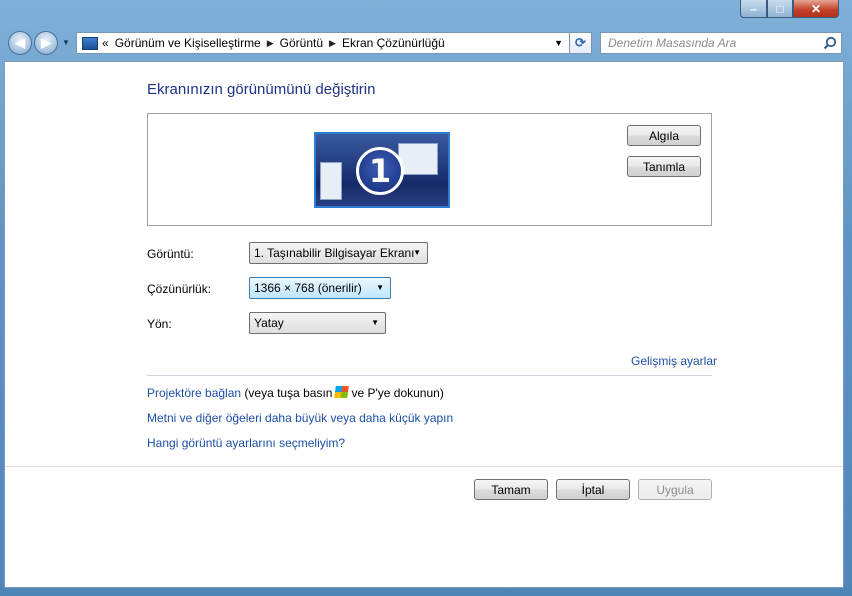 The image size is (852, 596). What do you see at coordinates (308, 288) in the screenshot?
I see `resolution-select-value: 1366 × 768 (önerilir)` at bounding box center [308, 288].